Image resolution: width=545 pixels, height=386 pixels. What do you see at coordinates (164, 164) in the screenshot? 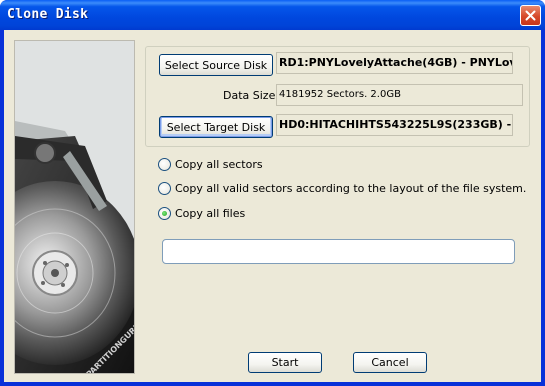
I see `radio-copy-all-sectors` at bounding box center [164, 164].